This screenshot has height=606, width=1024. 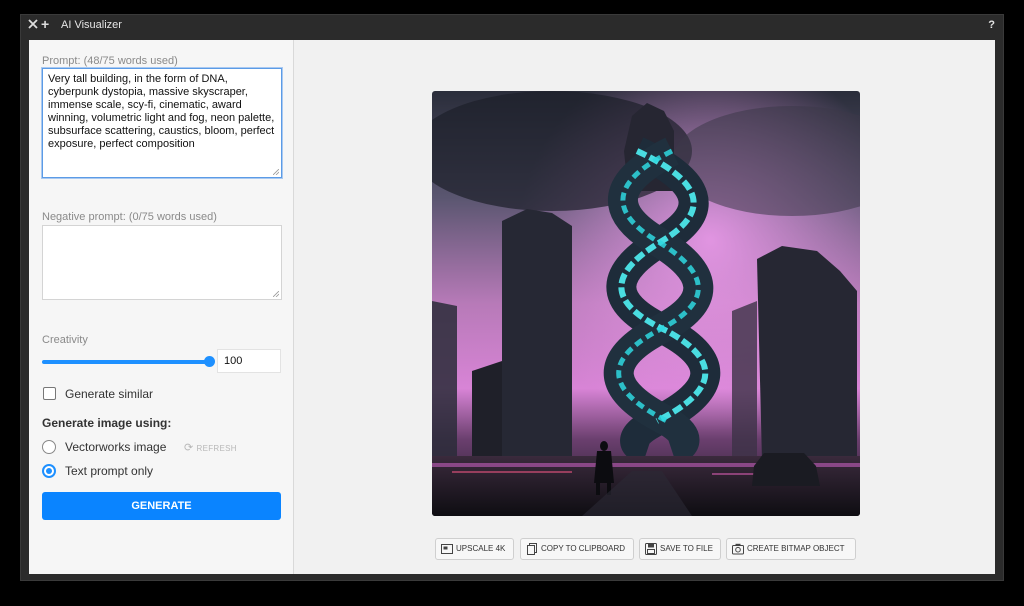 What do you see at coordinates (189, 448) in the screenshot?
I see `refresh-icon: ⟳` at bounding box center [189, 448].